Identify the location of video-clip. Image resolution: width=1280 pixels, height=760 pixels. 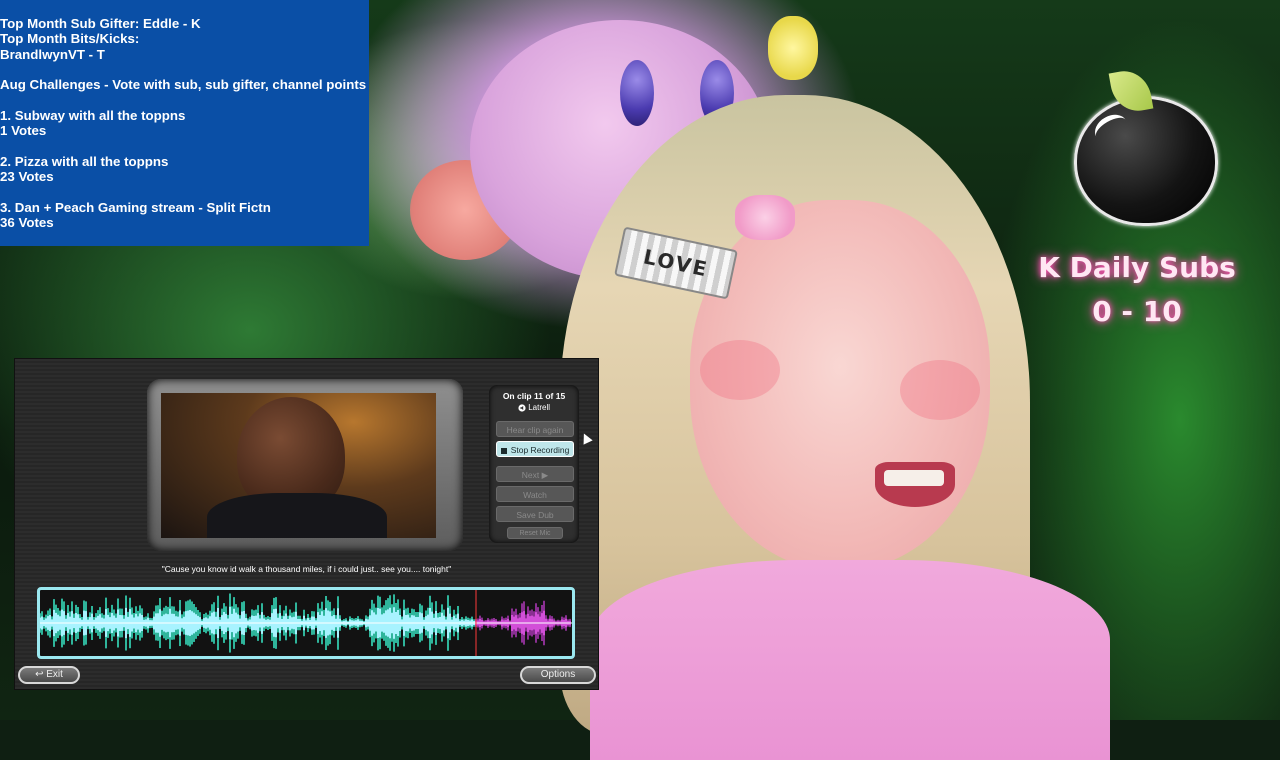
(298, 465).